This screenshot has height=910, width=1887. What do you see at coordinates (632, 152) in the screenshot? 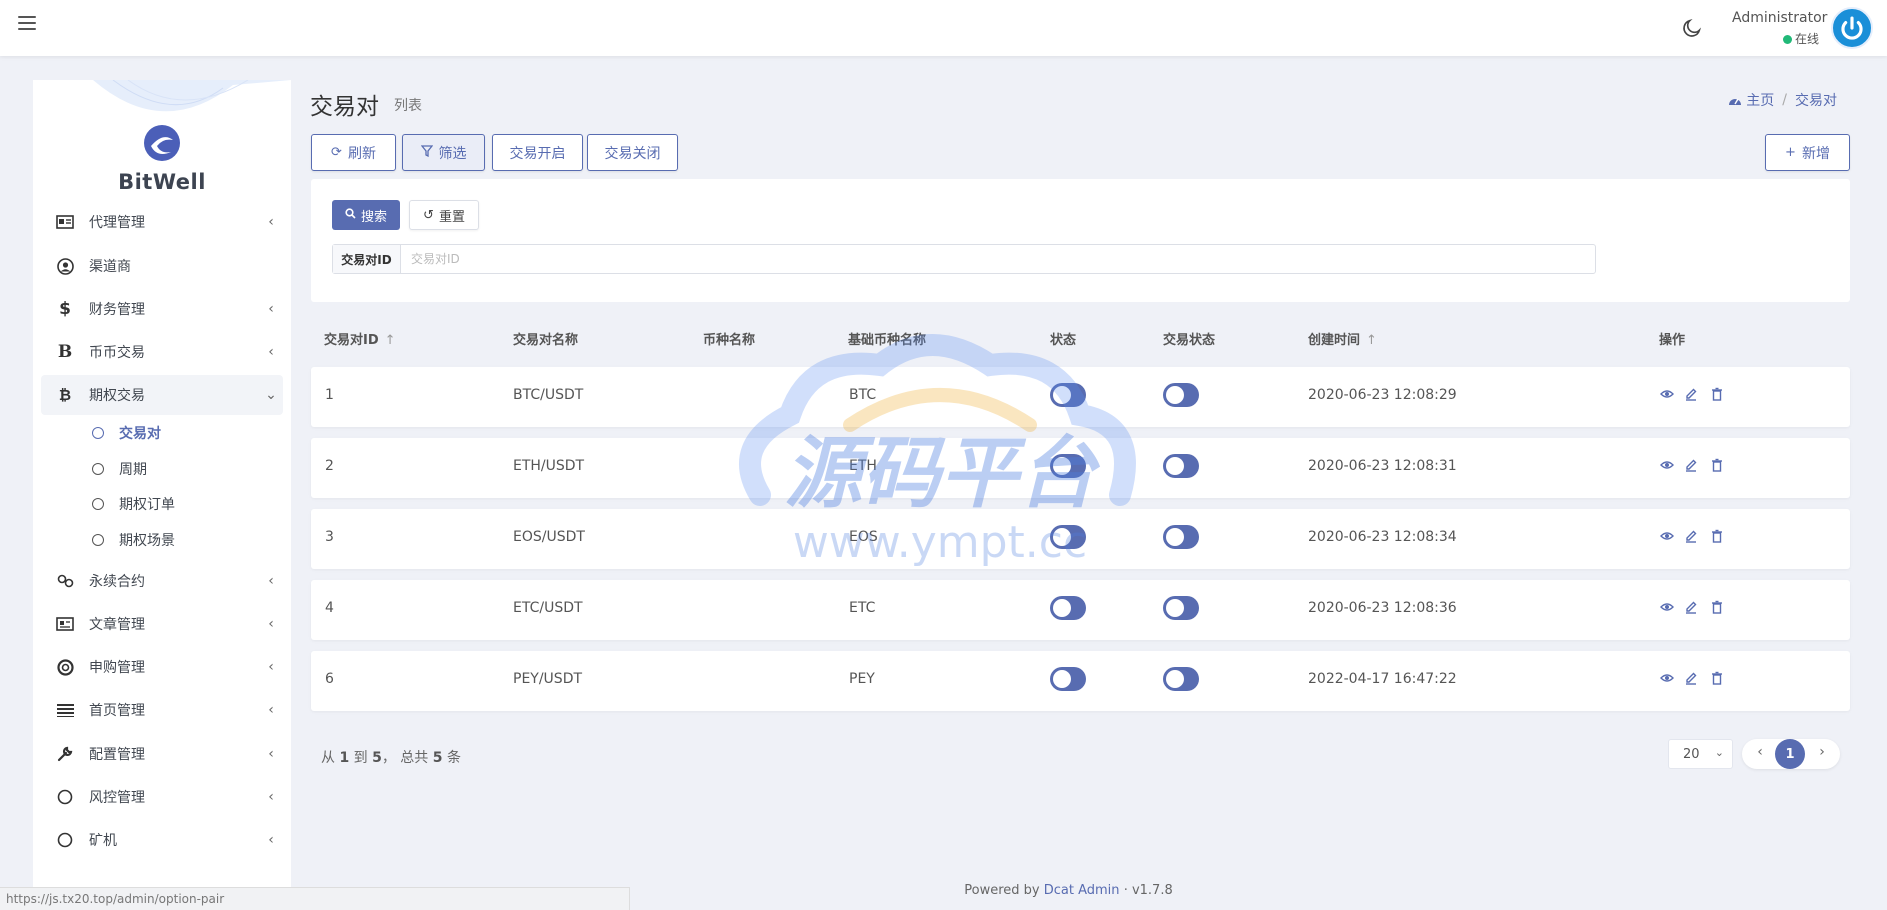
I see `trade-close-button: 交易关闭` at bounding box center [632, 152].